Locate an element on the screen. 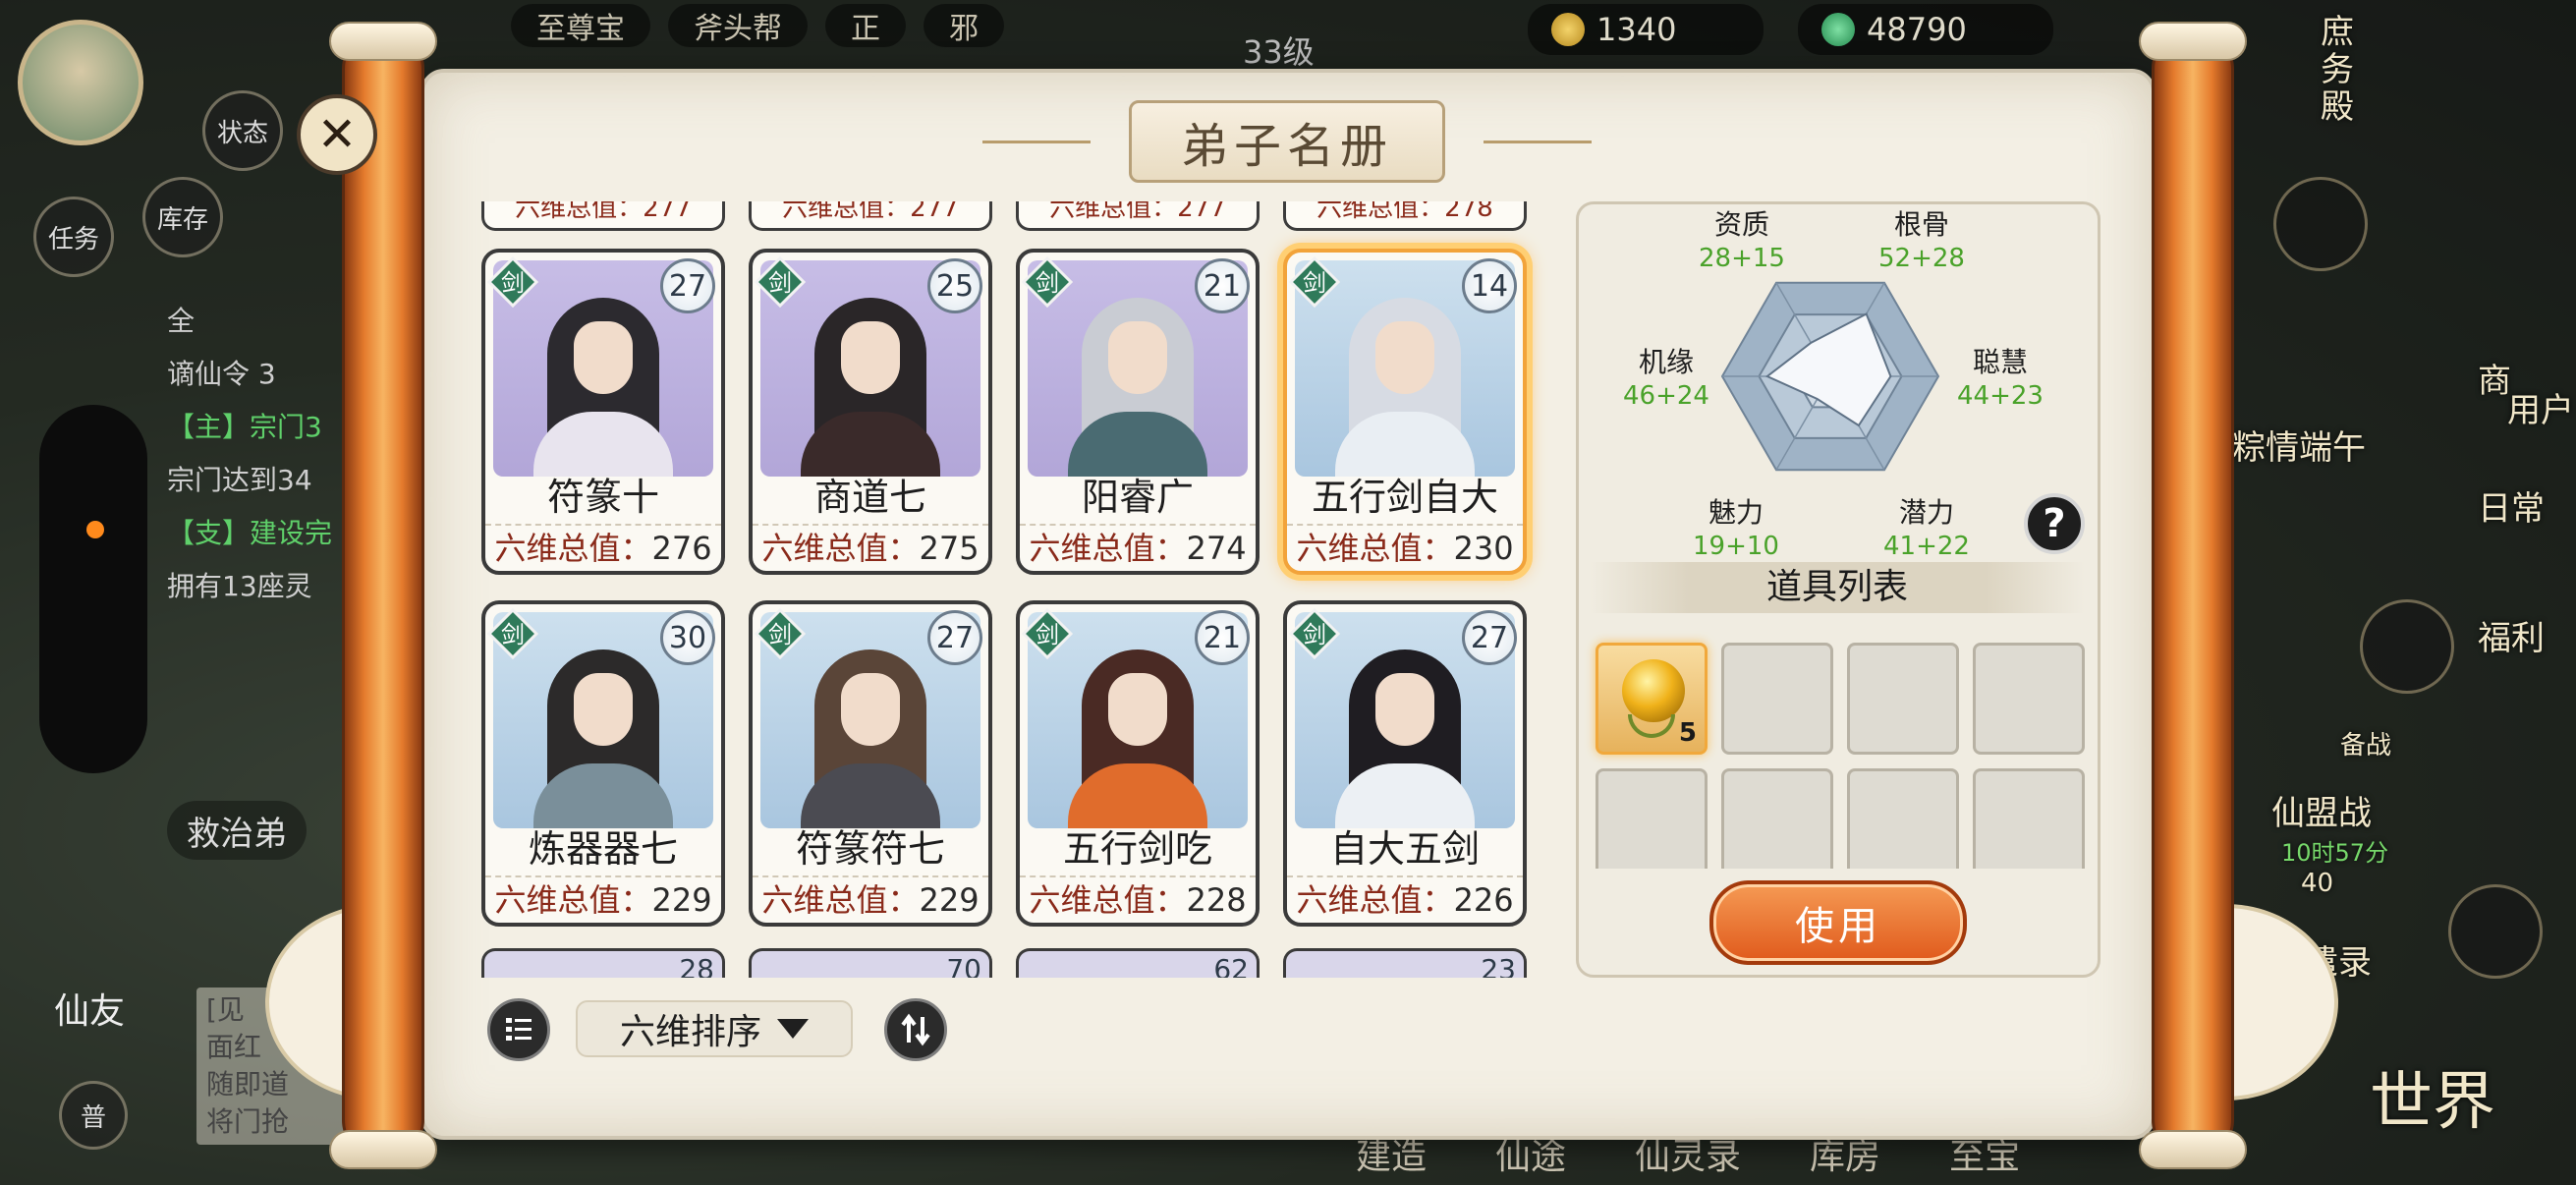 The width and height of the screenshot is (2576, 1185). hall-button: 庶务殿 is located at coordinates (2340, 70).